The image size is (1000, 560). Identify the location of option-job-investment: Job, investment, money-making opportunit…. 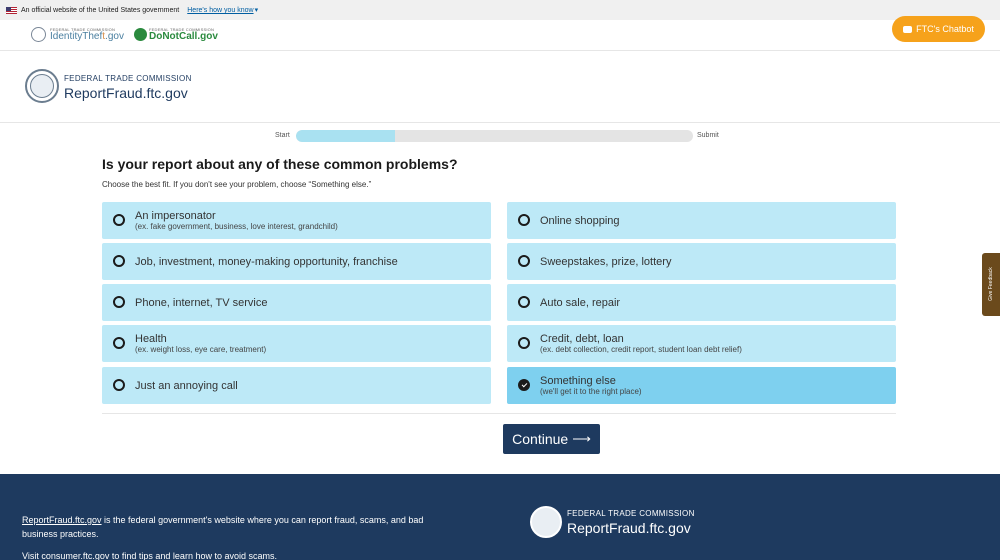
(296, 261).